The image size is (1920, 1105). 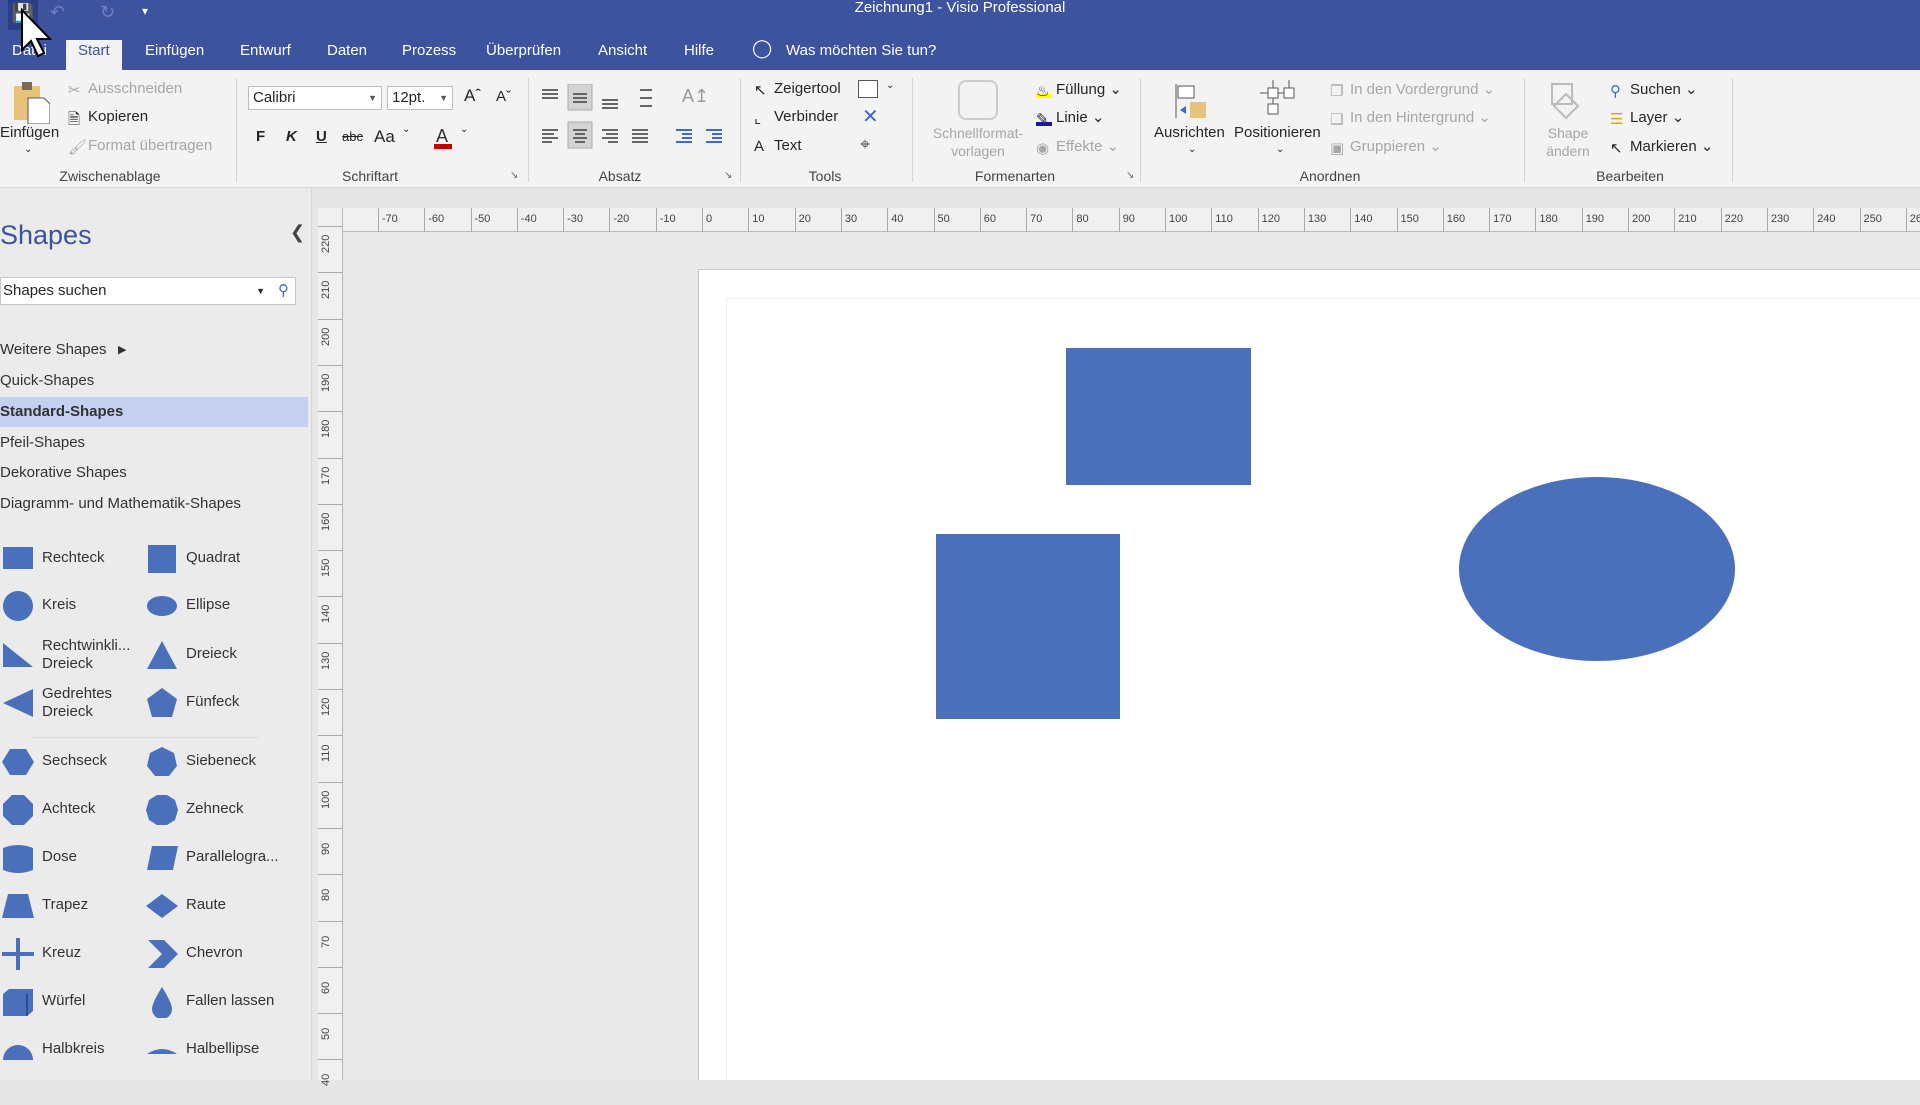 I want to click on paste-button: Einfügen, so click(x=29, y=132).